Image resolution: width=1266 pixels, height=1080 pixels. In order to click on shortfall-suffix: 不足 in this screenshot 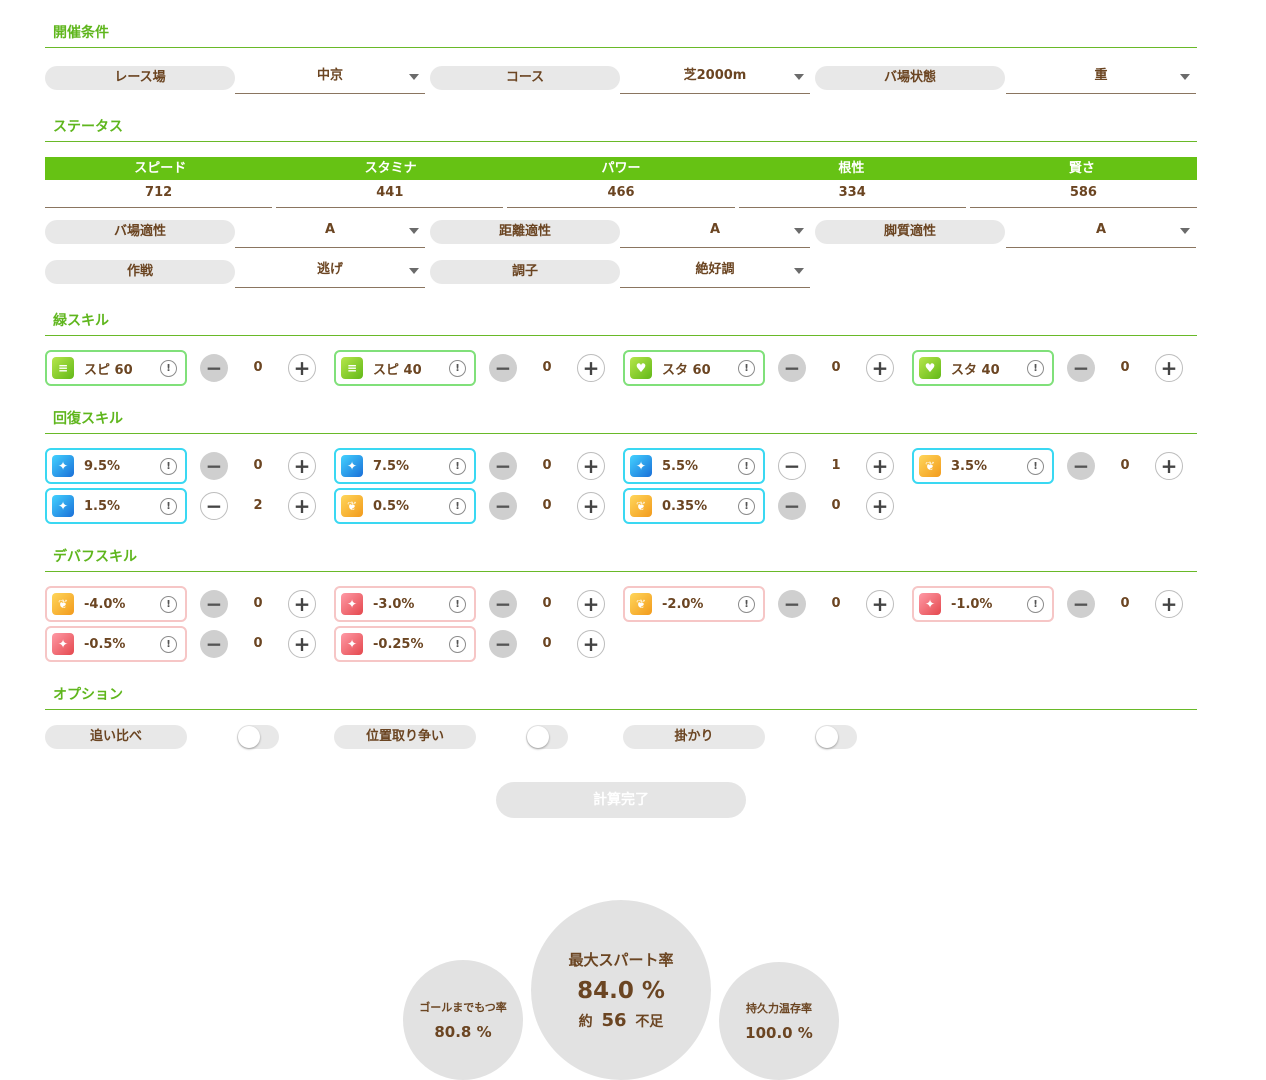, I will do `click(649, 1022)`.